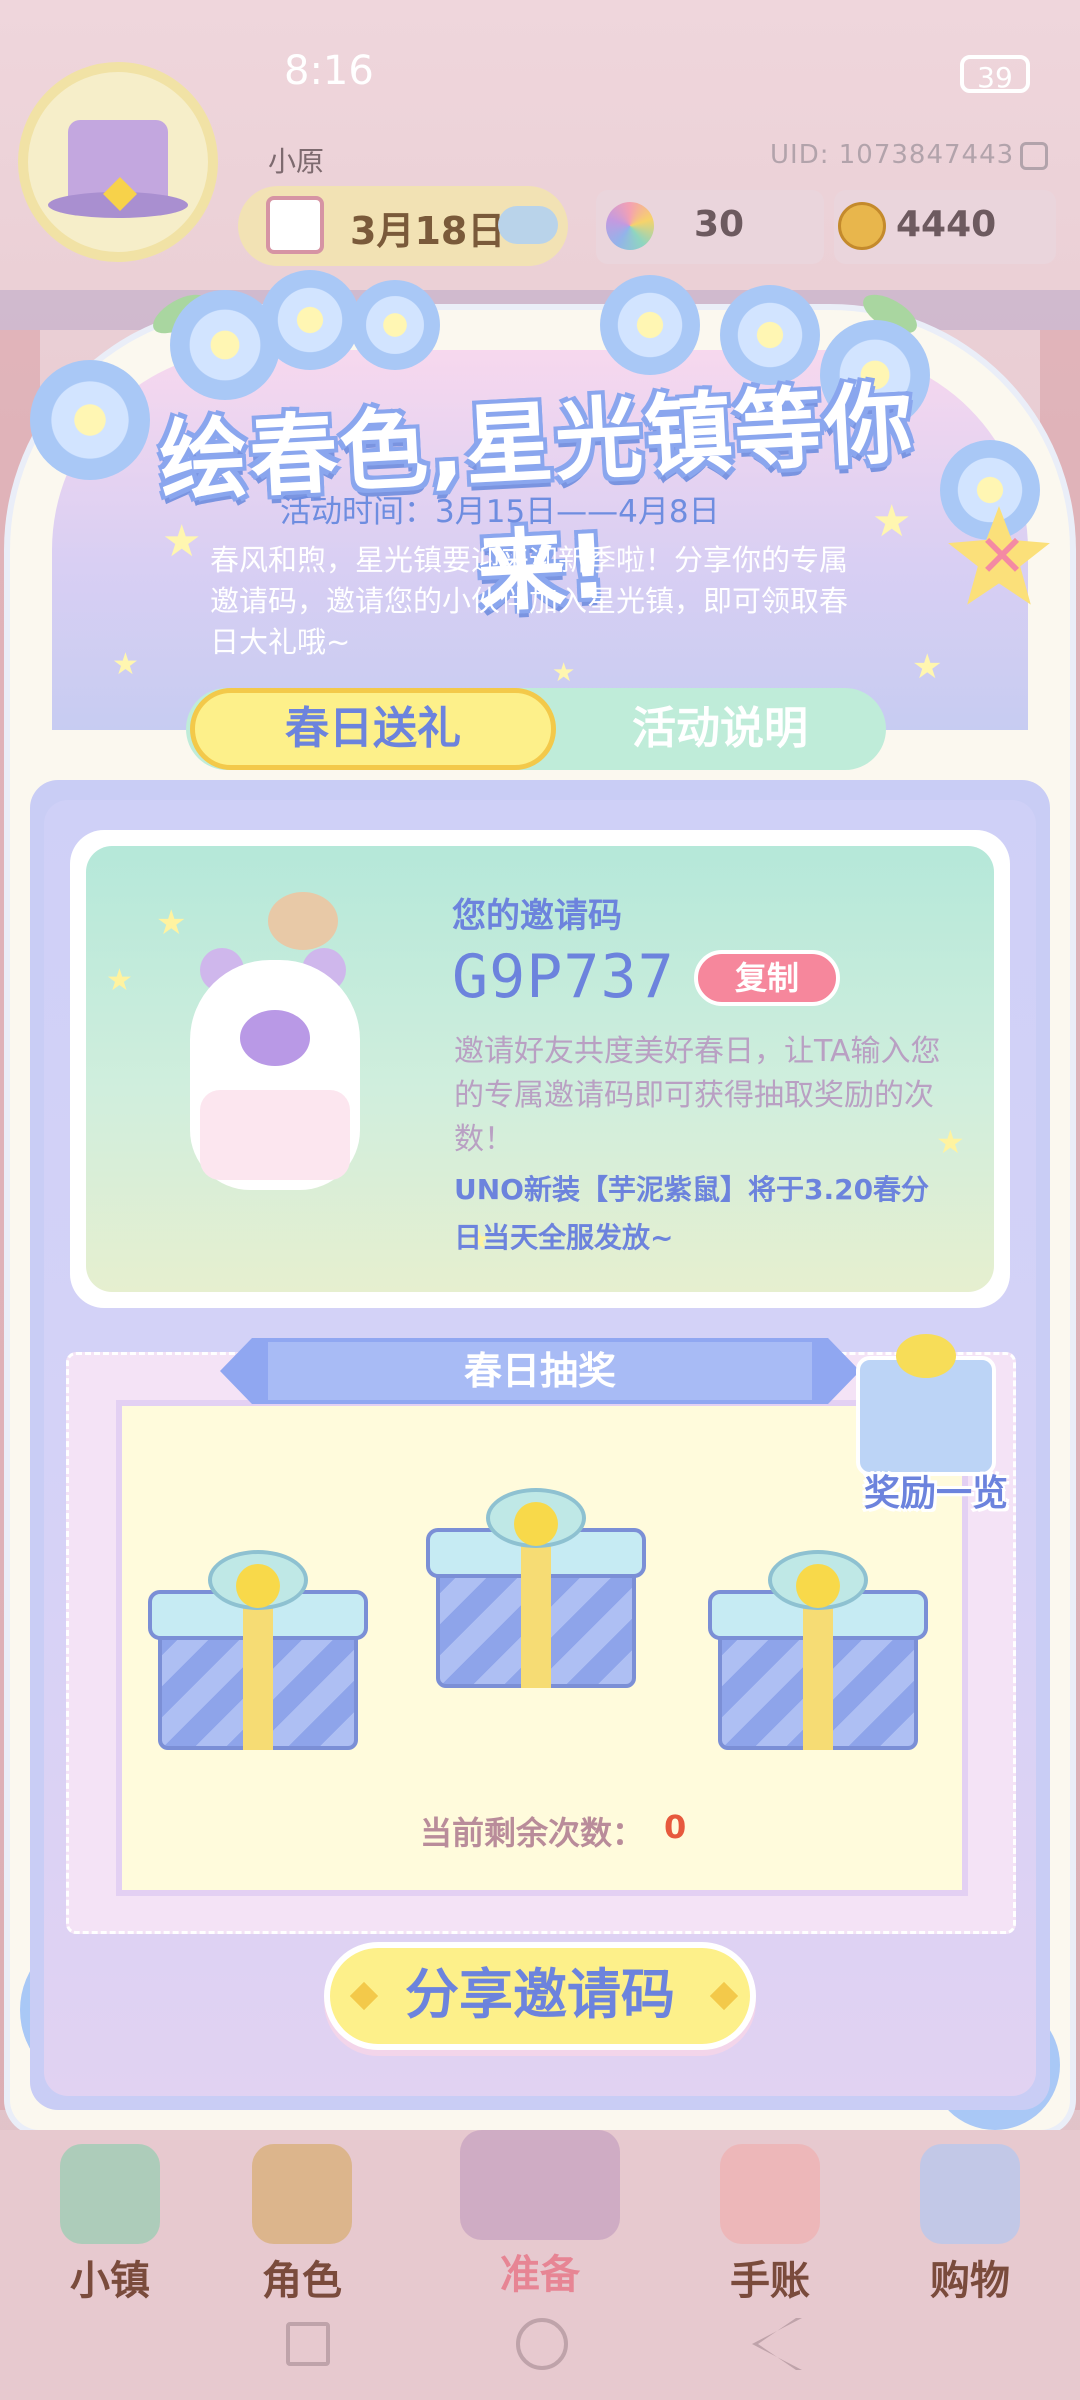 This screenshot has width=1080, height=2400. Describe the element at coordinates (720, 729) in the screenshot. I see `tab-event-rules: 活动说明` at that location.